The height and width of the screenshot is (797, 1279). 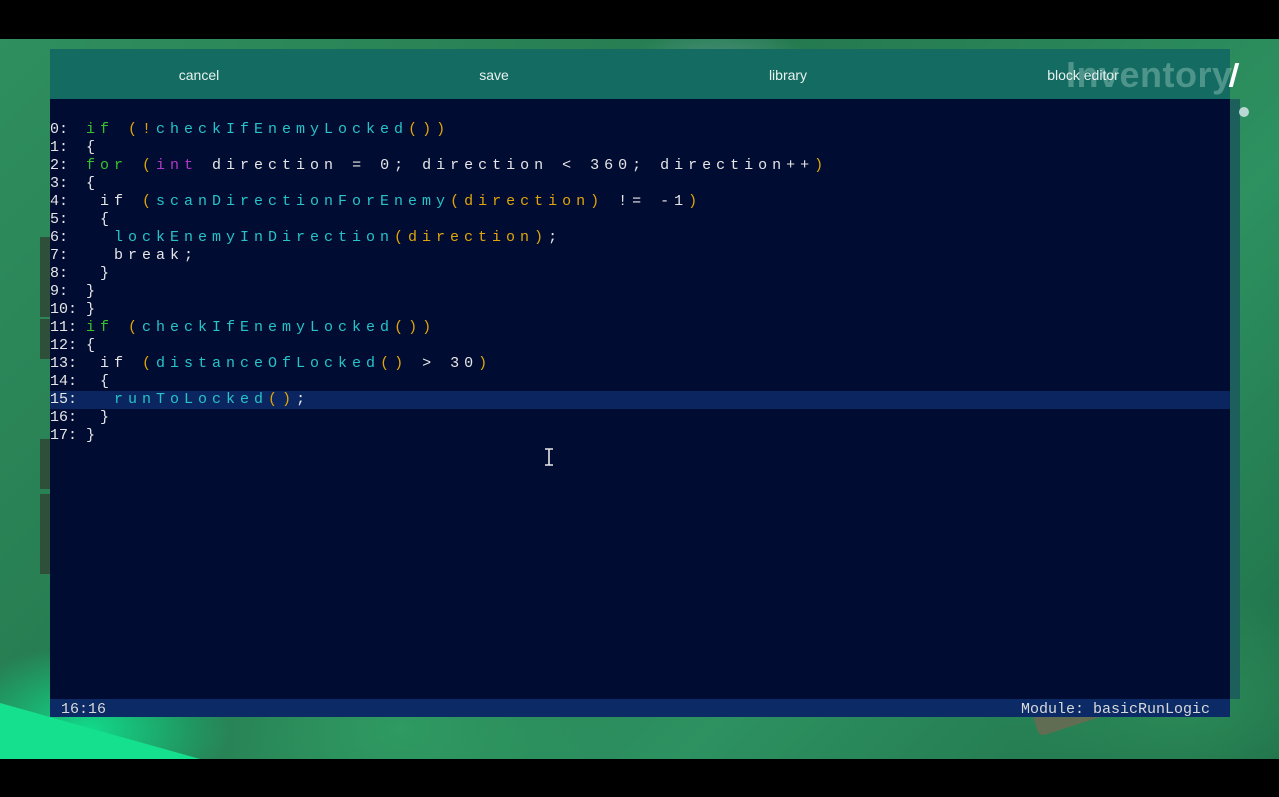 I want to click on line-number: 5:, so click(x=59, y=219).